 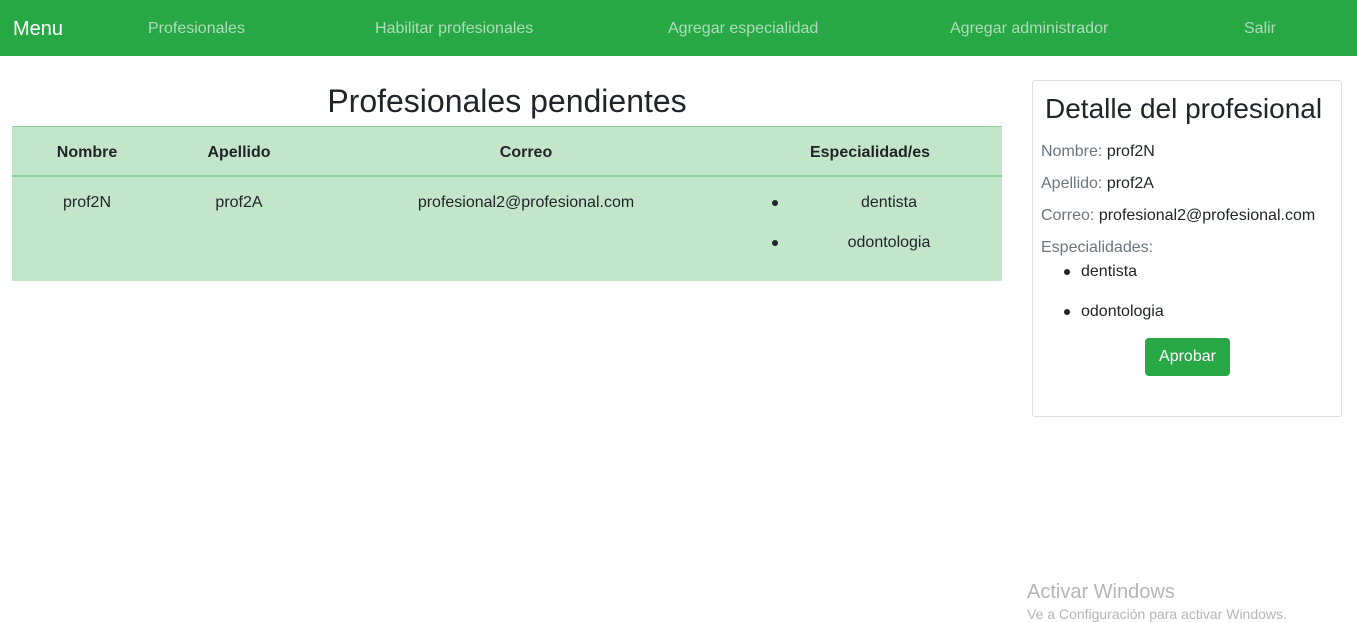 What do you see at coordinates (1130, 151) in the screenshot?
I see `detail-nombre-value: prof2N` at bounding box center [1130, 151].